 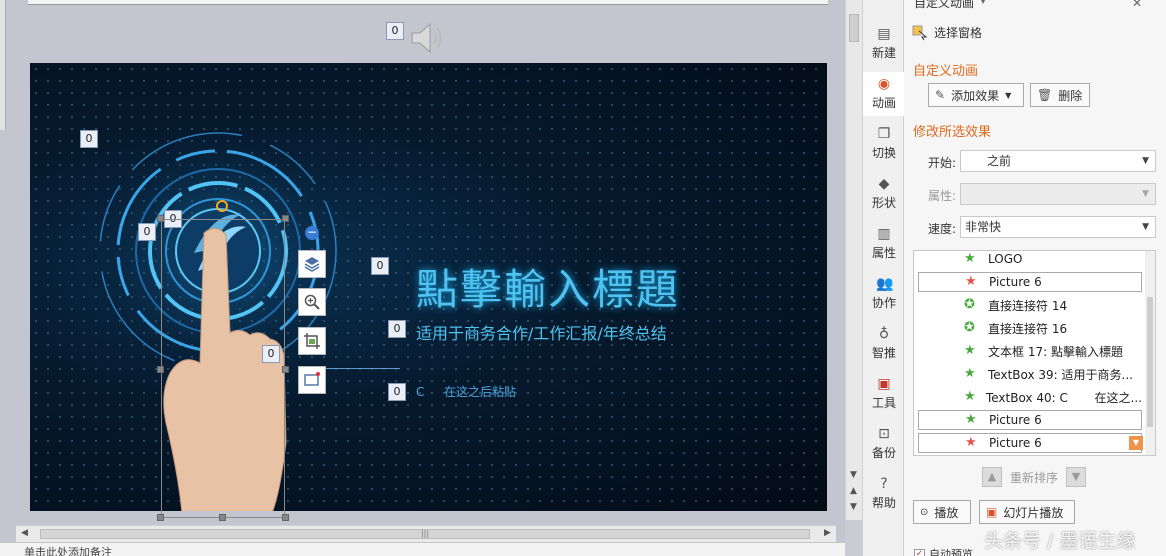 What do you see at coordinates (1137, 5) in the screenshot?
I see `close-icon: ✕` at bounding box center [1137, 5].